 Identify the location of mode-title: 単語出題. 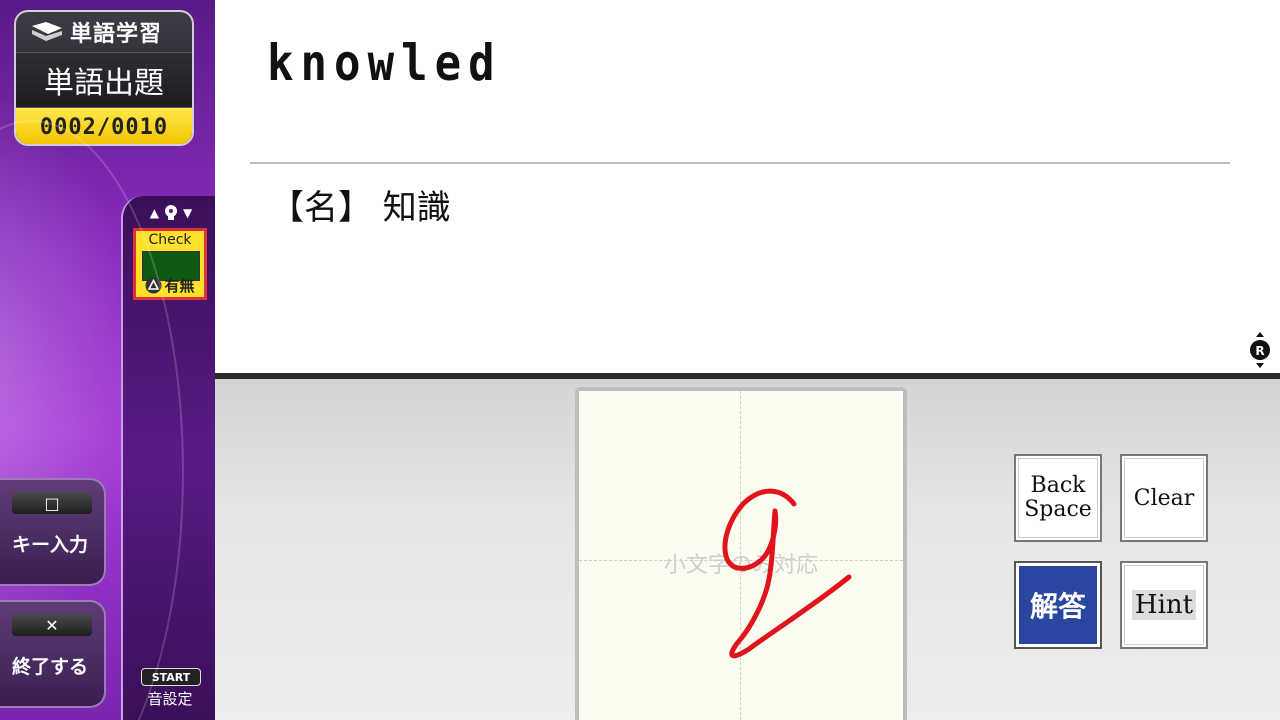
(104, 80).